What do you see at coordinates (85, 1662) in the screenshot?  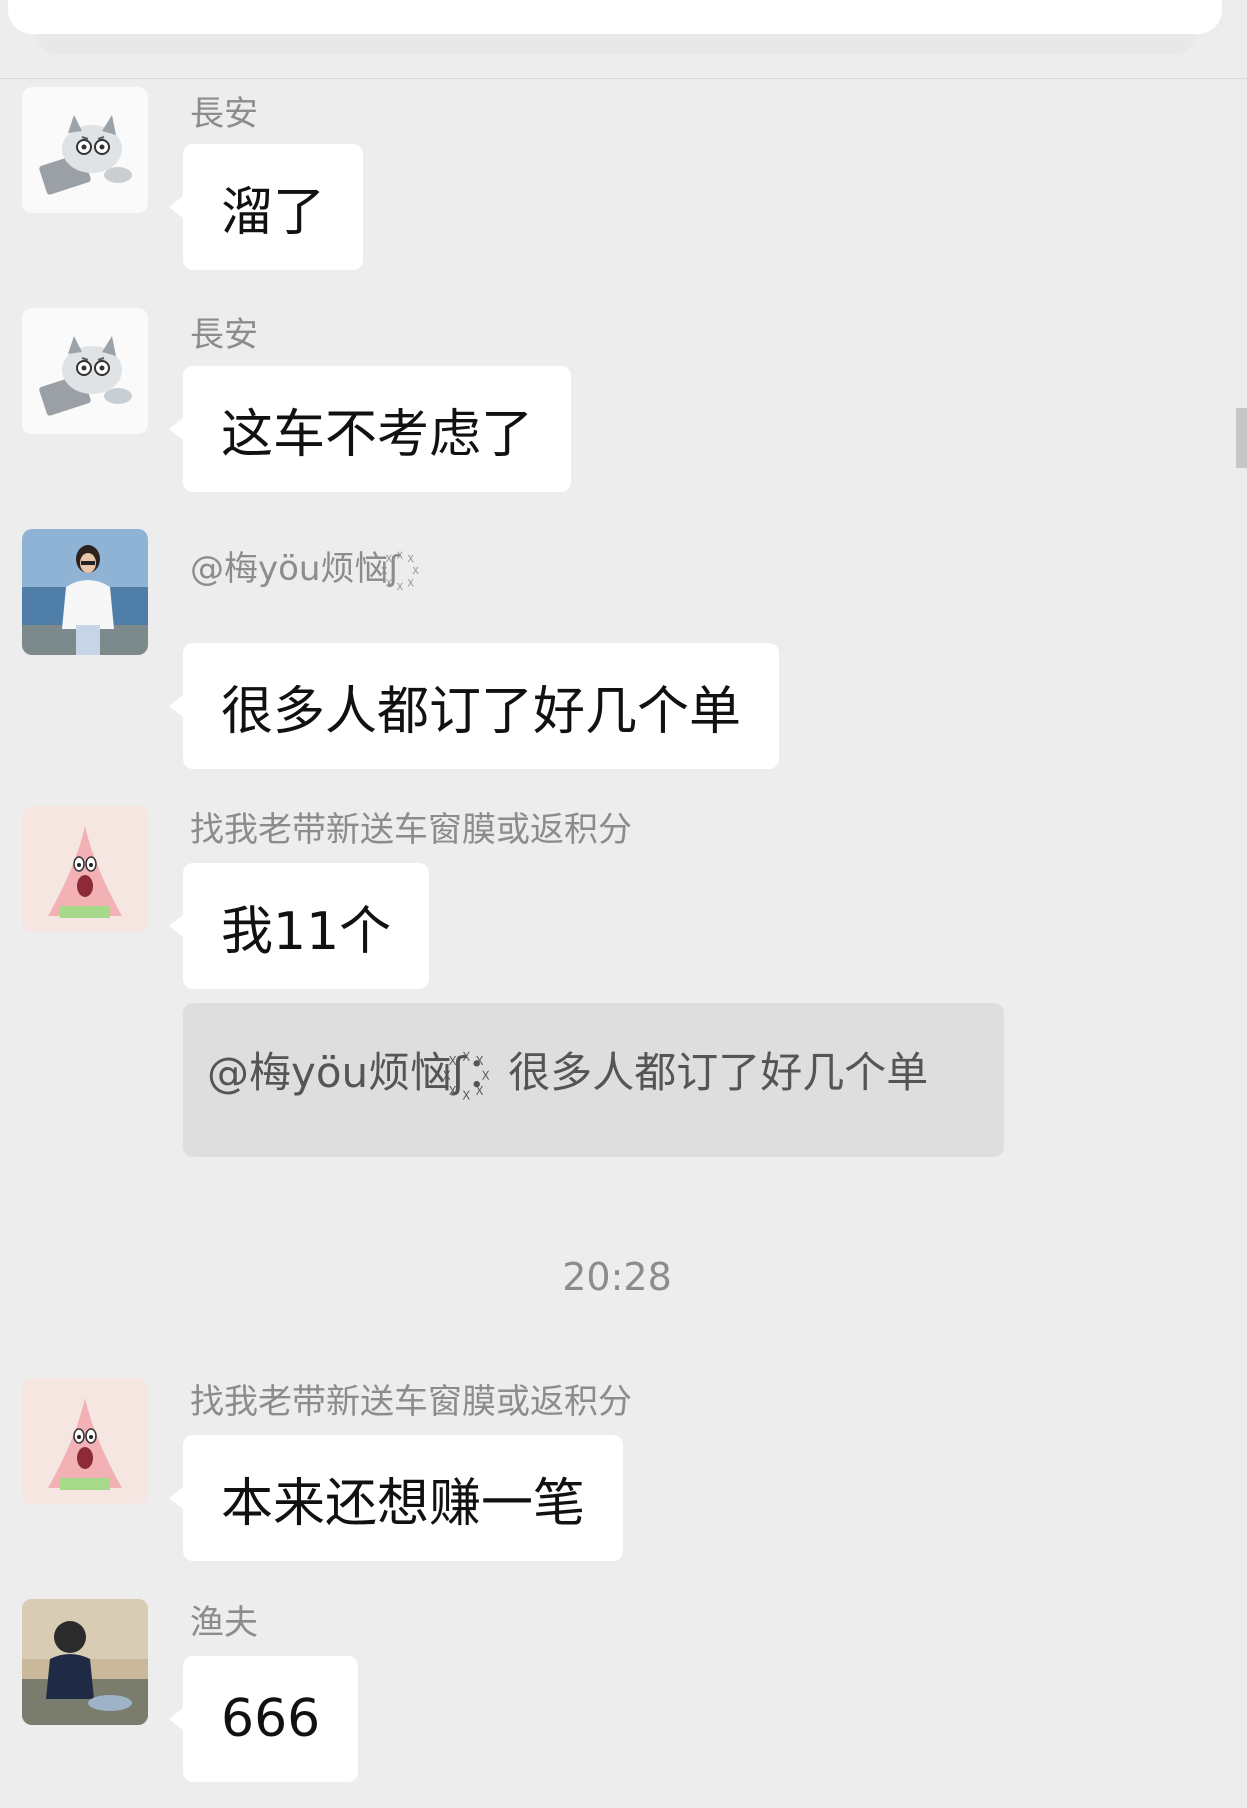 I see `child-back-avatar` at bounding box center [85, 1662].